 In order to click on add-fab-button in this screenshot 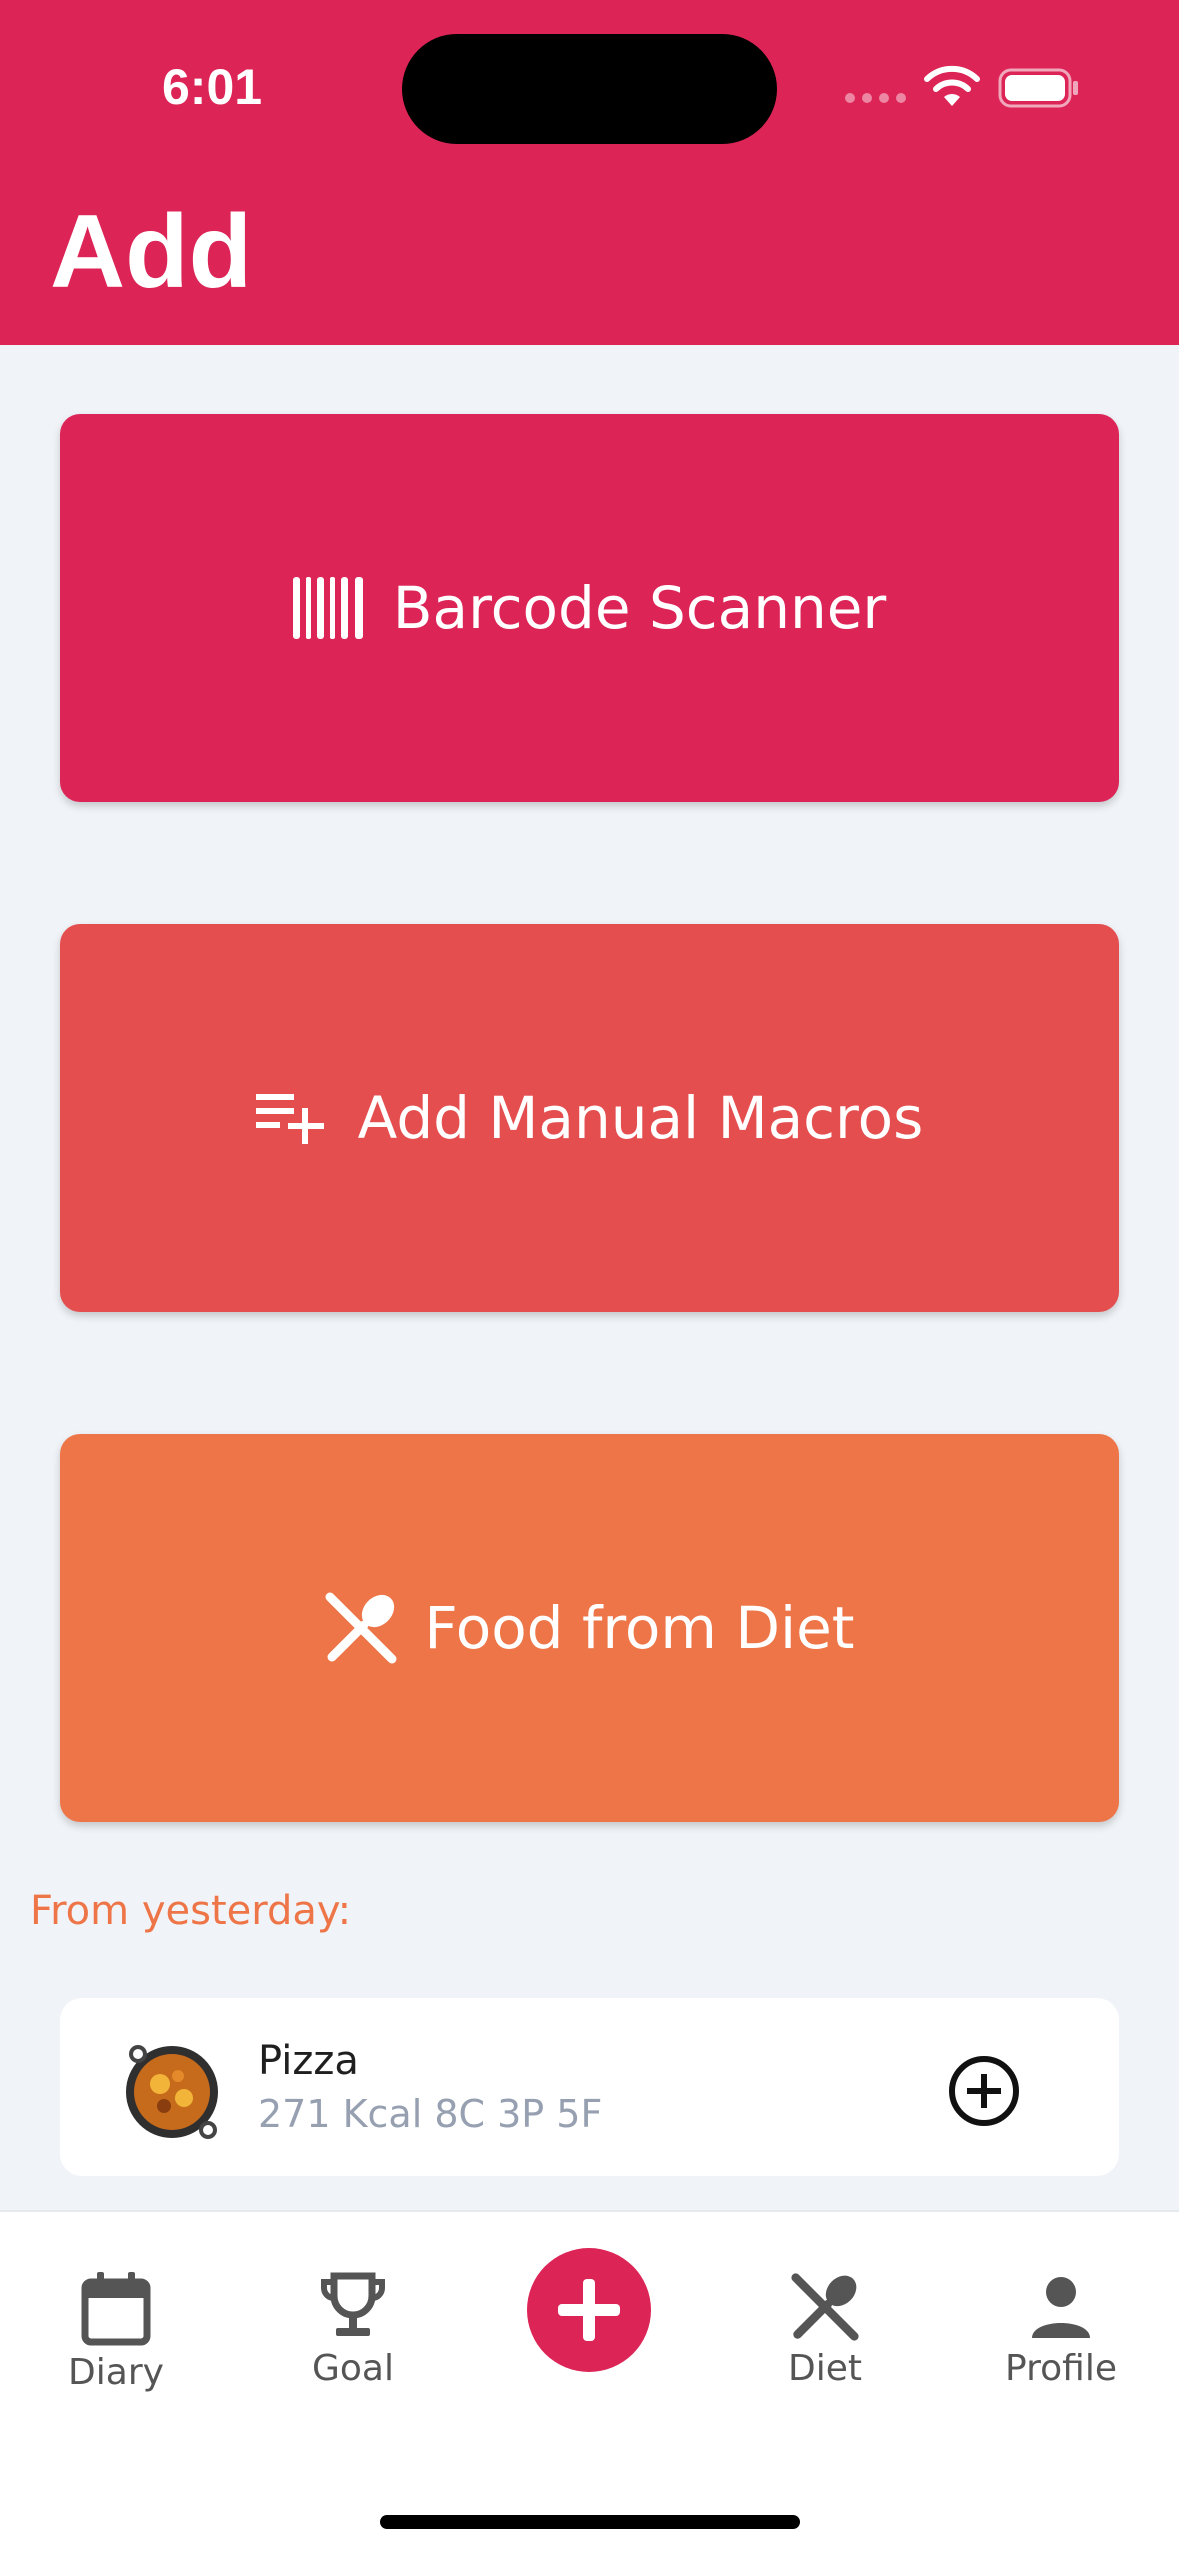, I will do `click(589, 2310)`.